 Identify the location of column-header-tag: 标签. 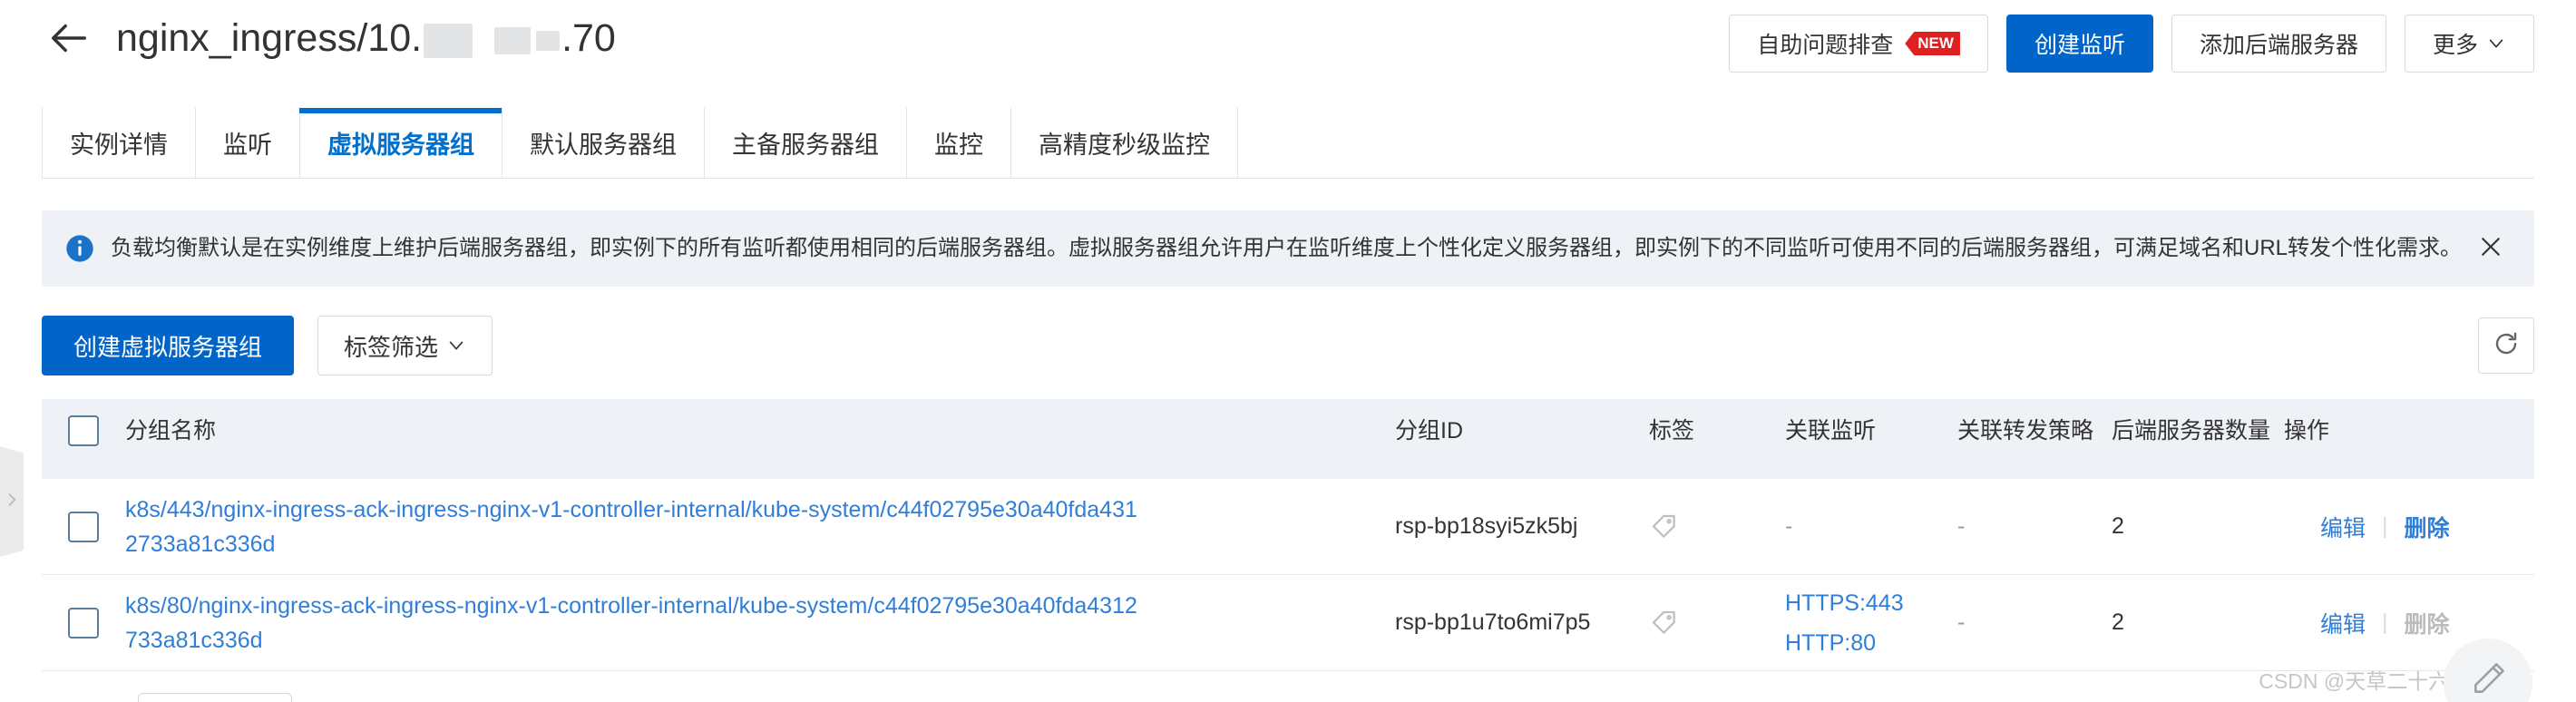
(1672, 431).